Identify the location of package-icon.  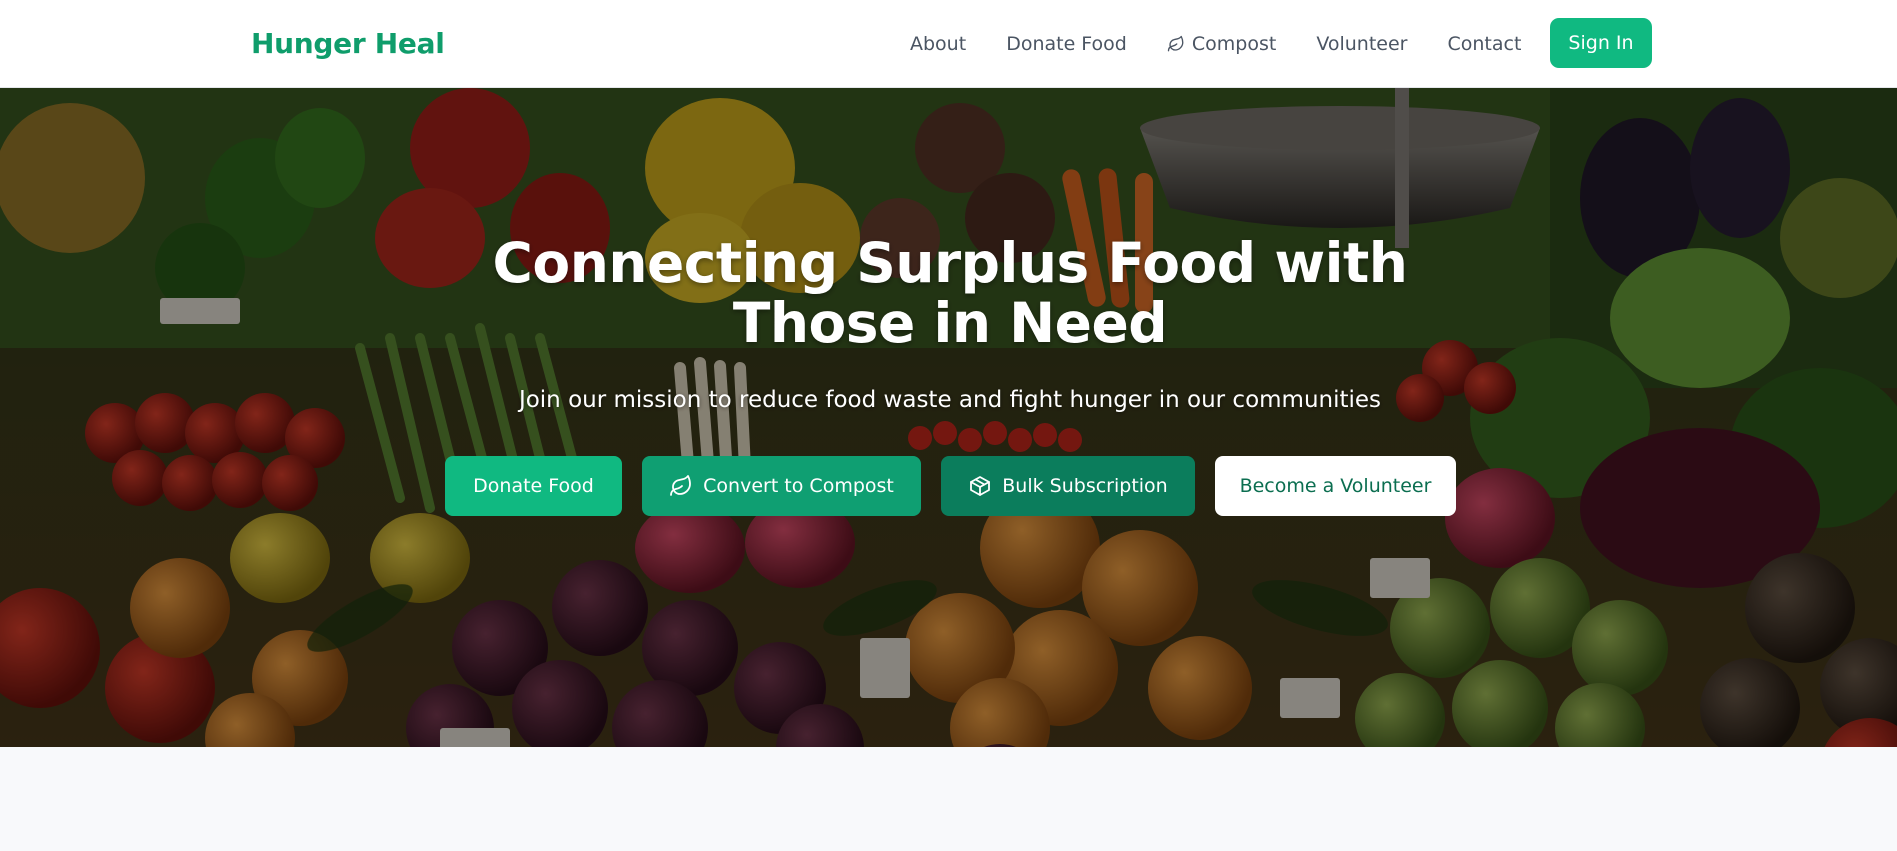
(980, 486).